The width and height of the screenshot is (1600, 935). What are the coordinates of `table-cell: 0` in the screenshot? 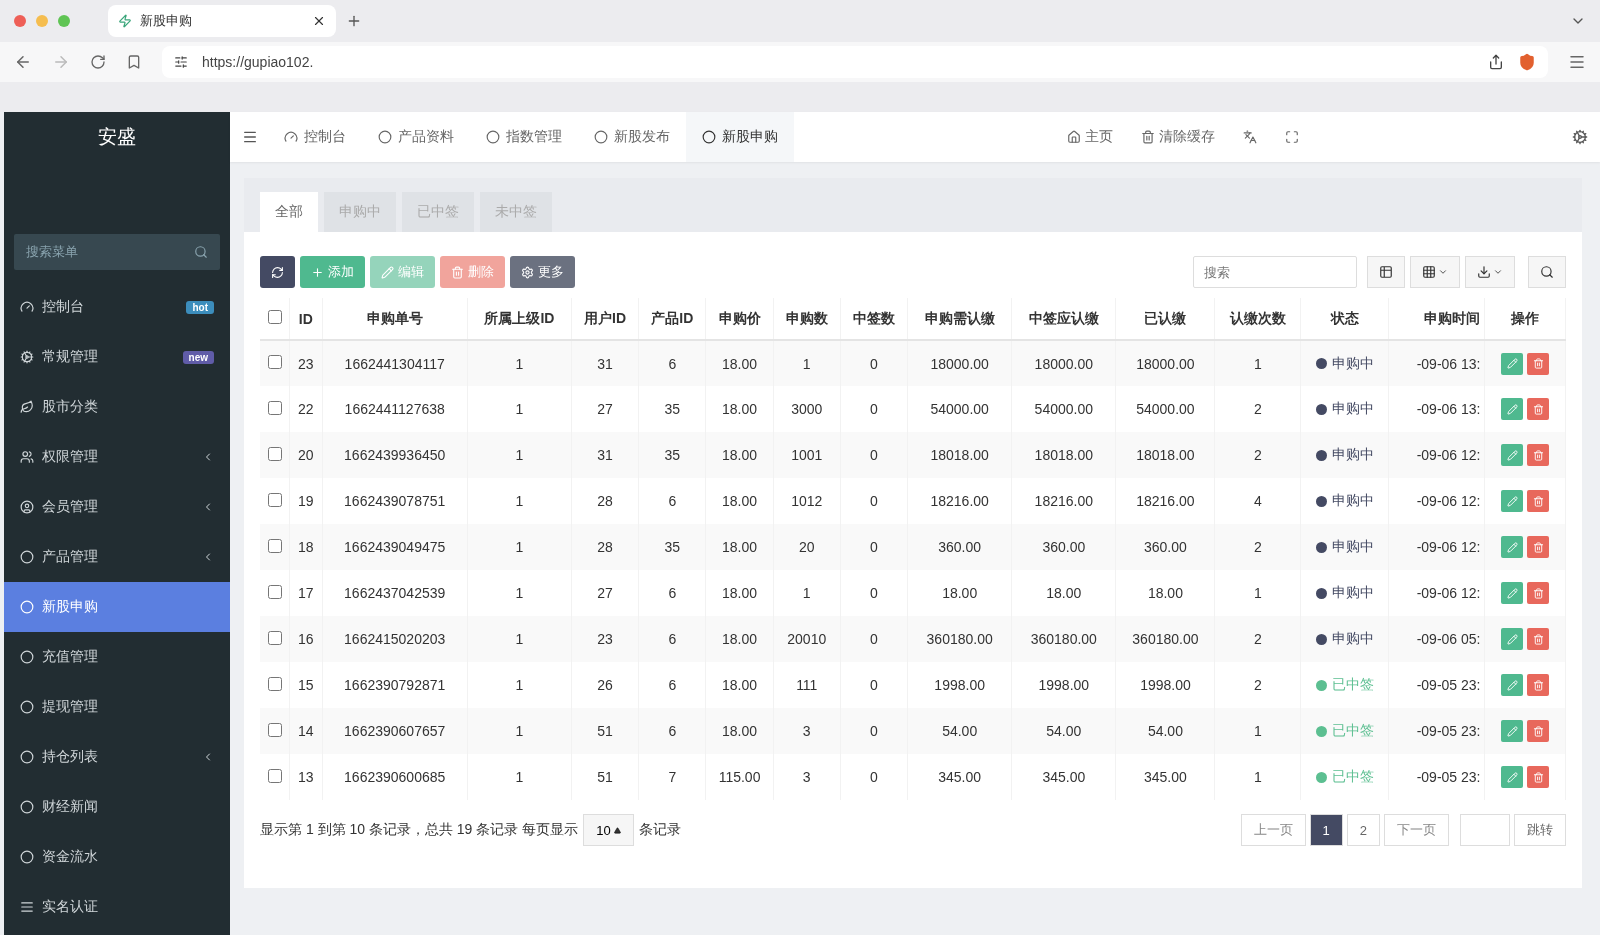 It's located at (874, 777).